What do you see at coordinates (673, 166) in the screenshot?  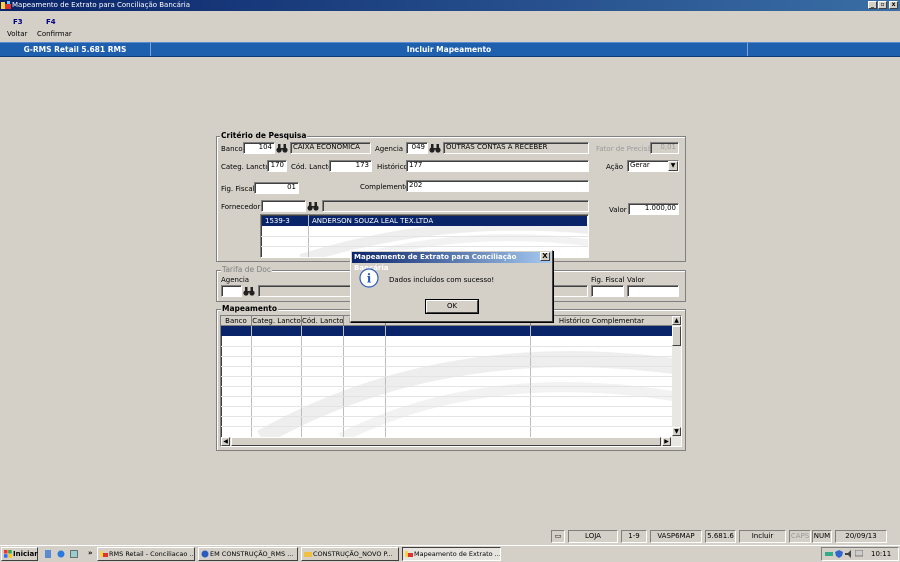 I see `chevron-down-icon: ▼` at bounding box center [673, 166].